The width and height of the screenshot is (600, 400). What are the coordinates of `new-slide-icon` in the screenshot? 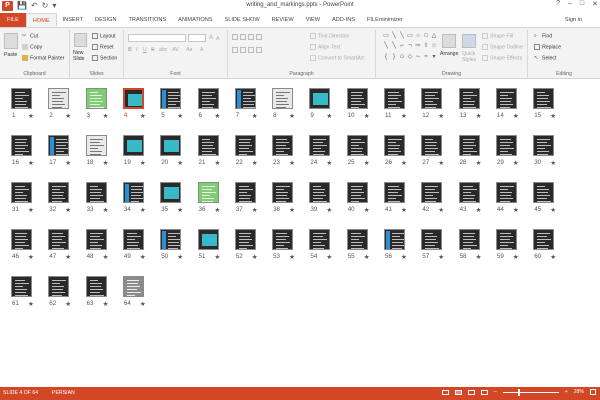 It's located at (80, 40).